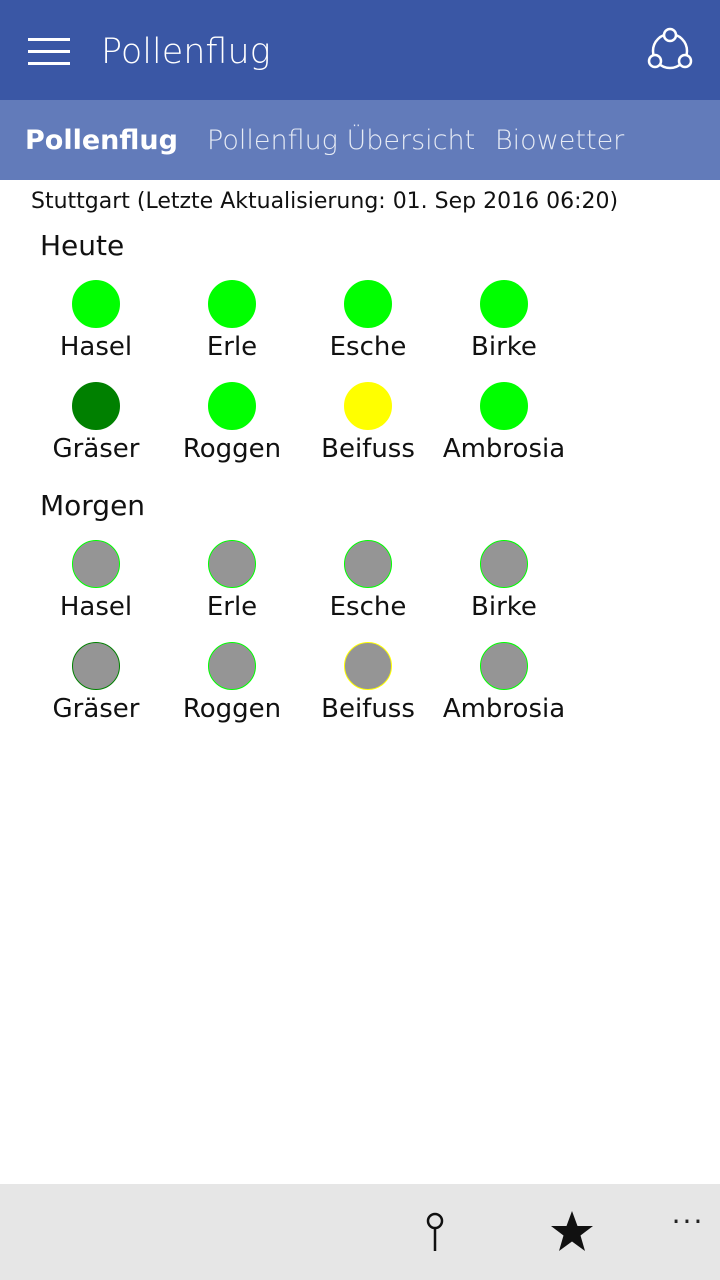 Image resolution: width=720 pixels, height=1280 pixels. Describe the element at coordinates (559, 141) in the screenshot. I see `tab-biowetter: Biowetter` at that location.